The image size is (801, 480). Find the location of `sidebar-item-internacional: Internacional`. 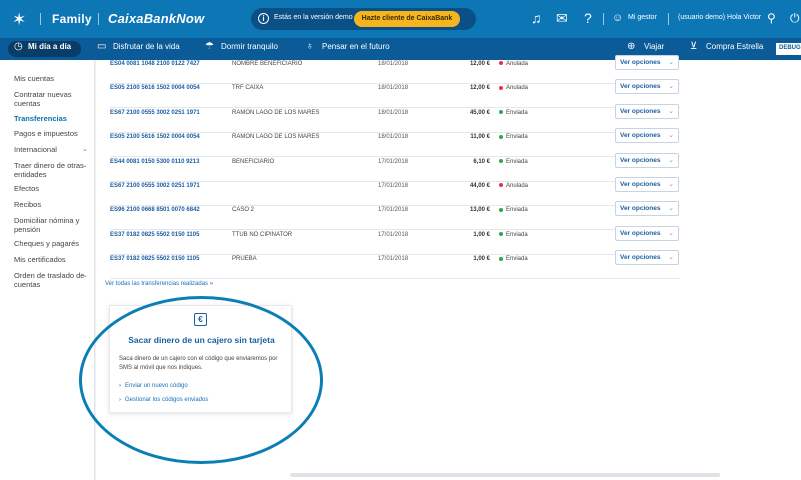

sidebar-item-internacional: Internacional is located at coordinates (53, 149).